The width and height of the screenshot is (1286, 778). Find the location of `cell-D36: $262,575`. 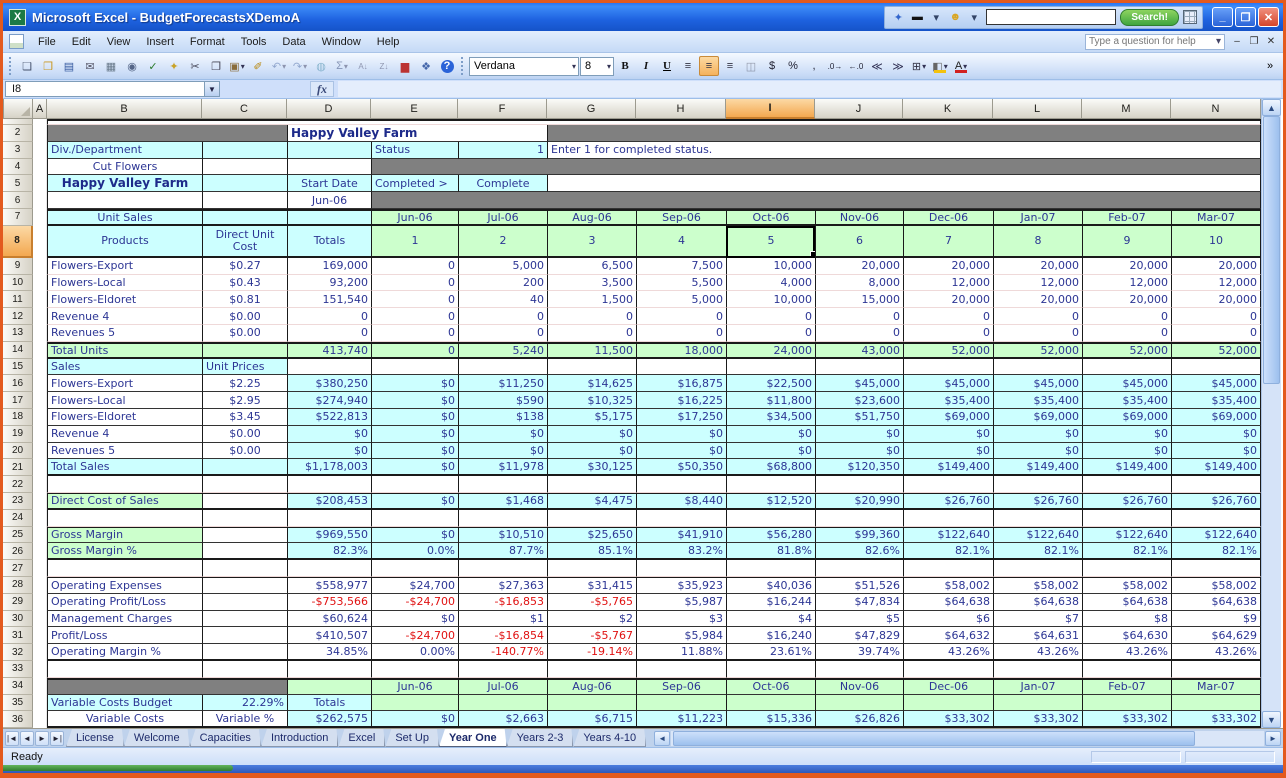

cell-D36: $262,575 is located at coordinates (329, 719).